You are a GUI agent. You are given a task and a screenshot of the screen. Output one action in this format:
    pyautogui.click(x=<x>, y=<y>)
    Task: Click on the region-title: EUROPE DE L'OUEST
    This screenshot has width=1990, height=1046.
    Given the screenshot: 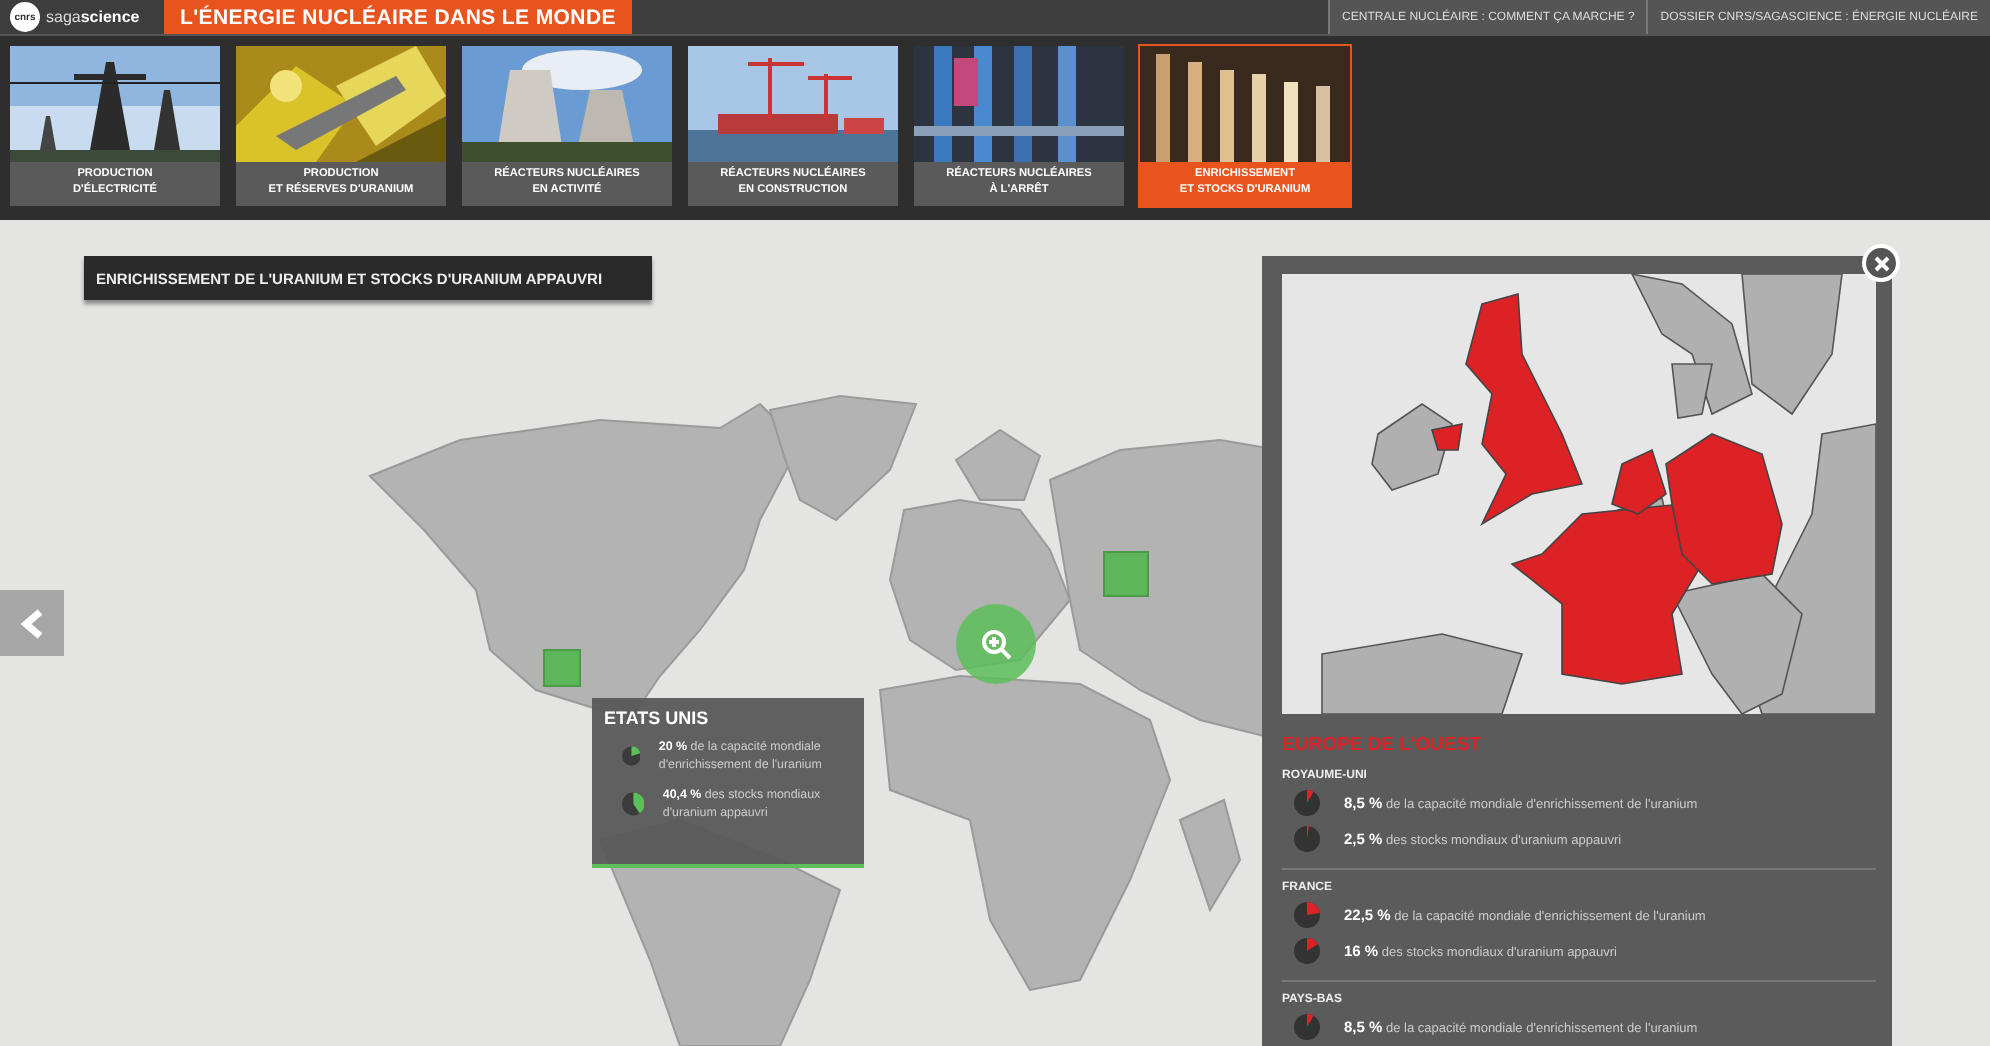 What is the action you would take?
    pyautogui.click(x=1382, y=745)
    